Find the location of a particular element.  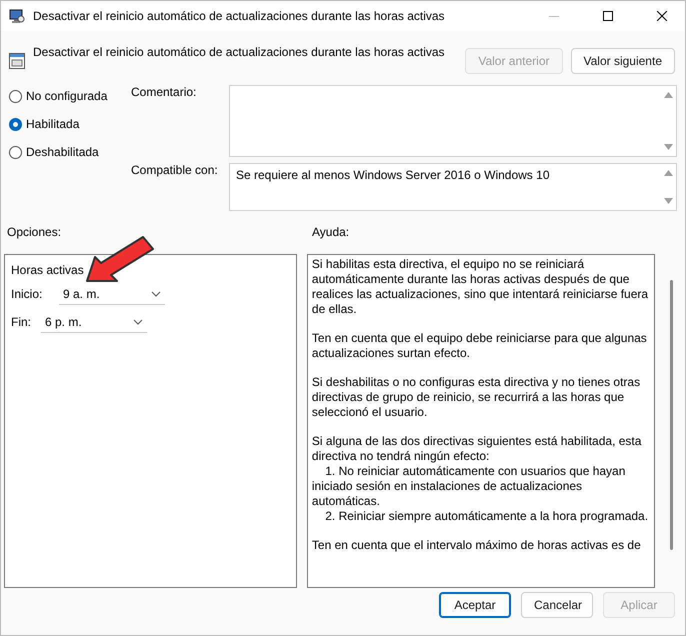

supported-on-text: Se requiere al menos Windows Server 2016 o Windows 10 is located at coordinates (392, 175).